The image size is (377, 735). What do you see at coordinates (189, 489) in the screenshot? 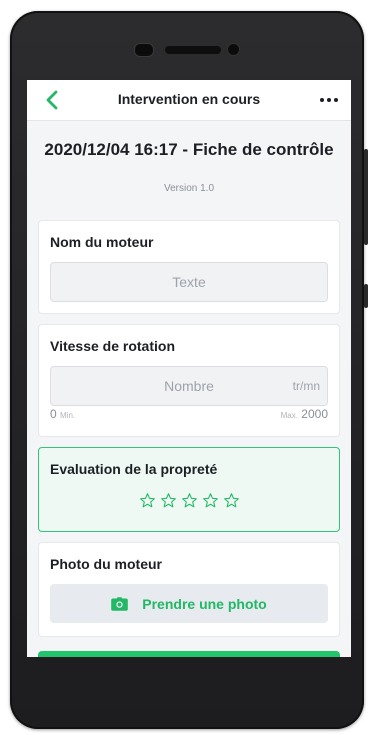
I see `cleanliness-rating-card: Evaluation de la propreté` at bounding box center [189, 489].